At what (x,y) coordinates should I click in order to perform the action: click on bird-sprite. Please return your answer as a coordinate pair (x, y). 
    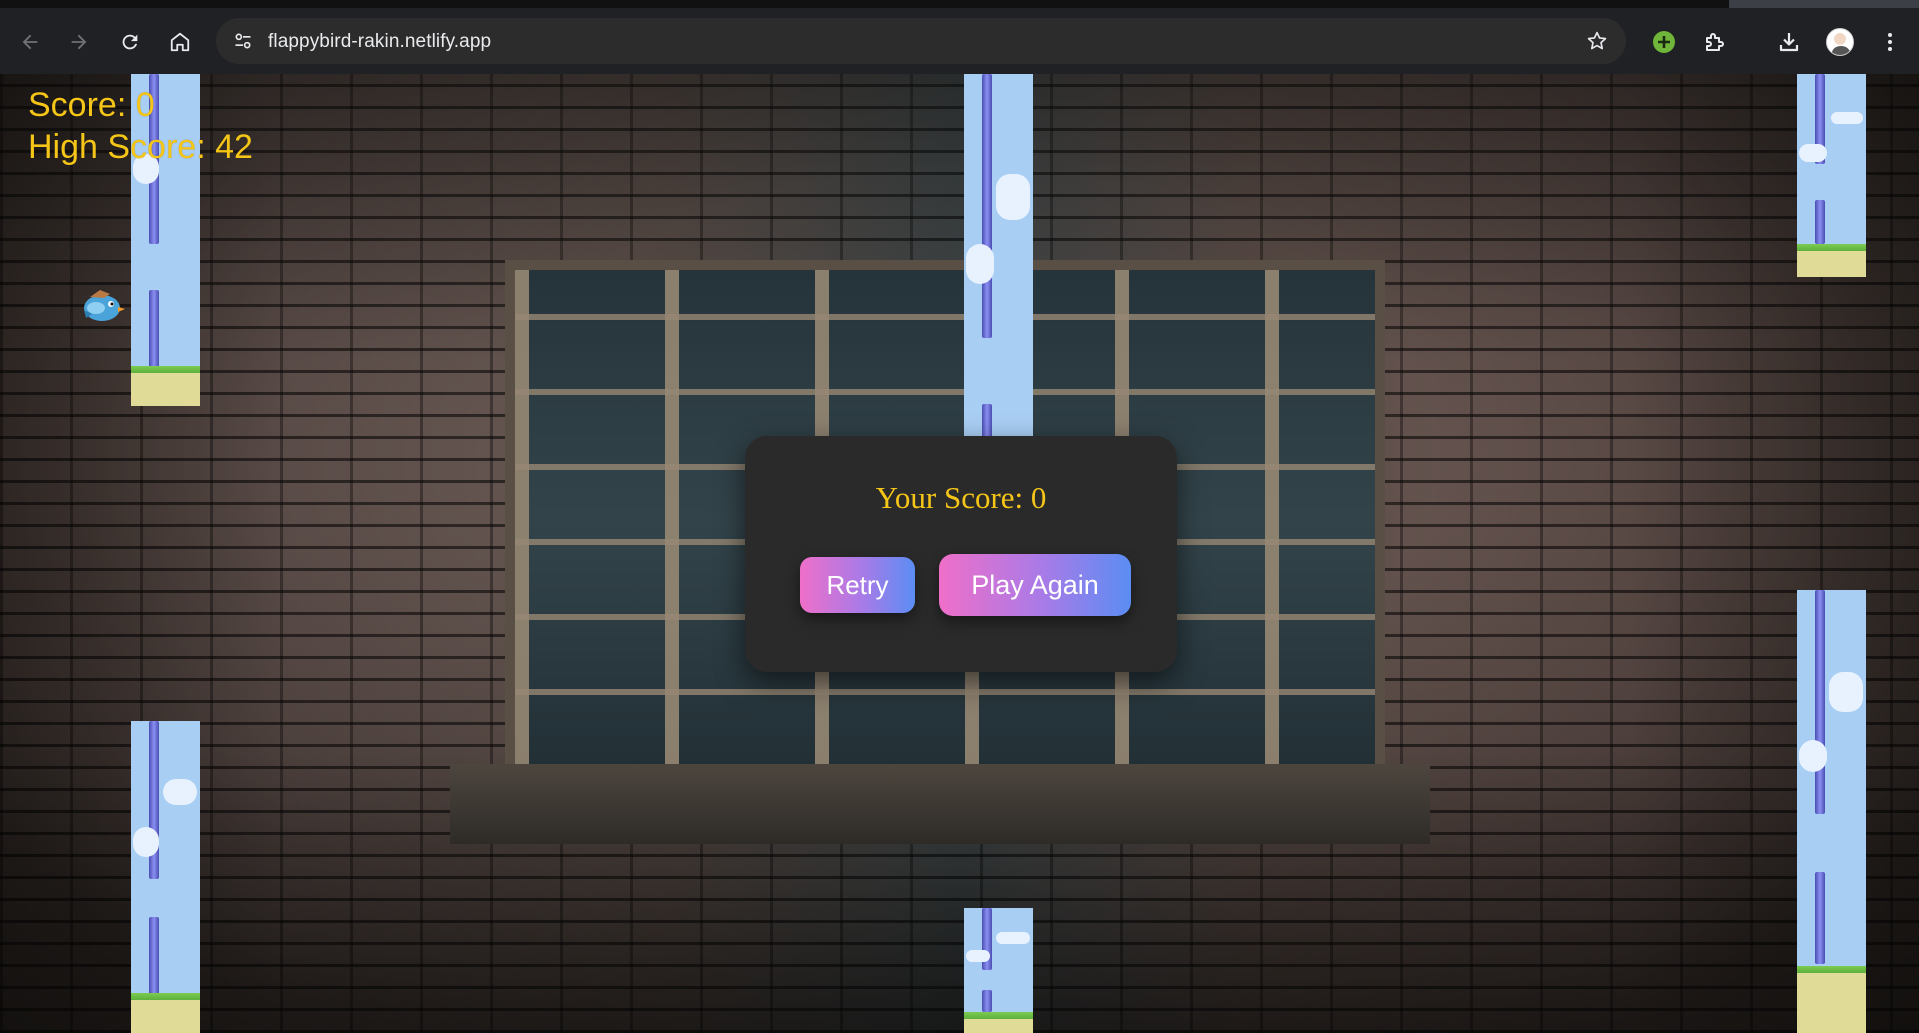
    Looking at the image, I should click on (104, 305).